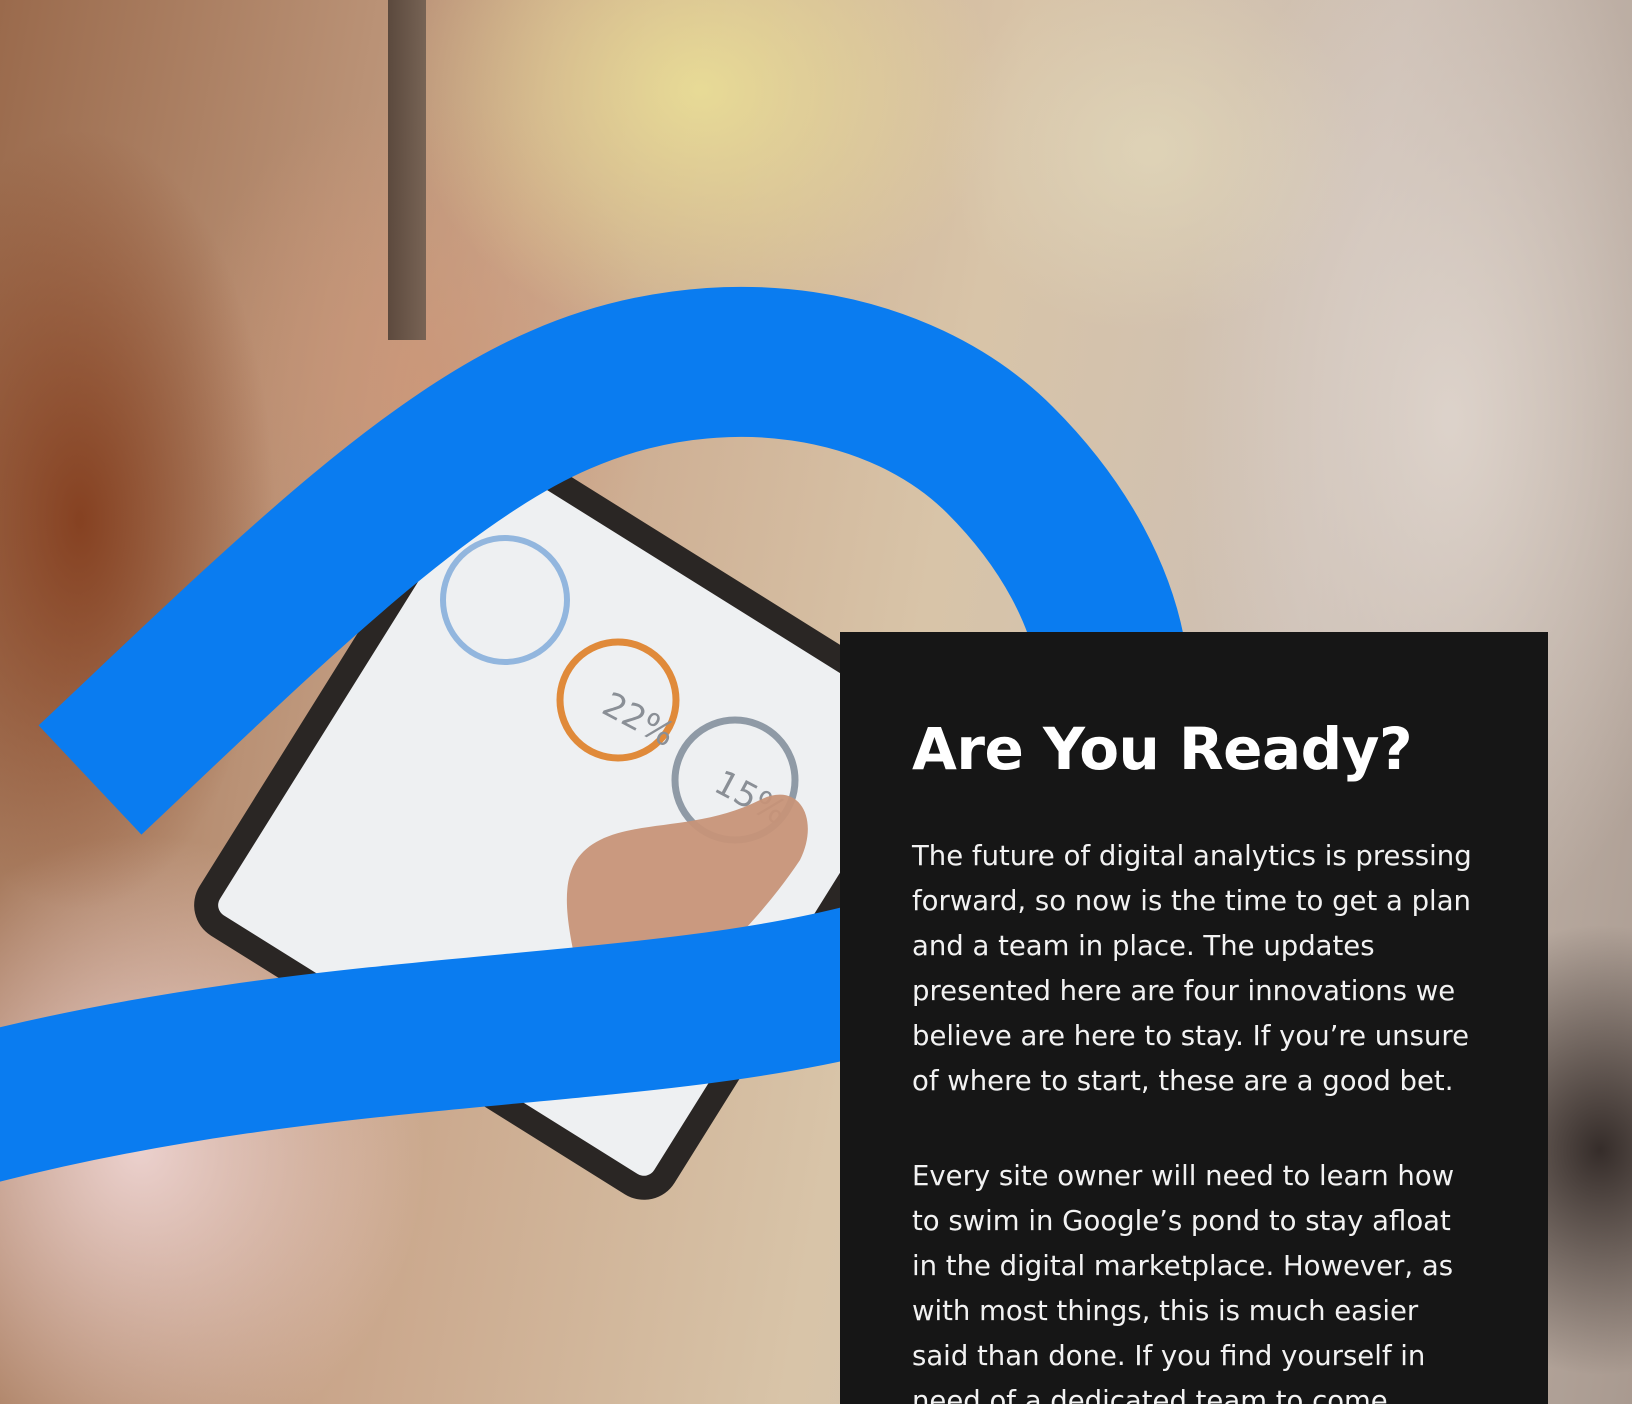 This screenshot has height=1404, width=1632. I want to click on panel-title: Are You Ready?, so click(1162, 749).